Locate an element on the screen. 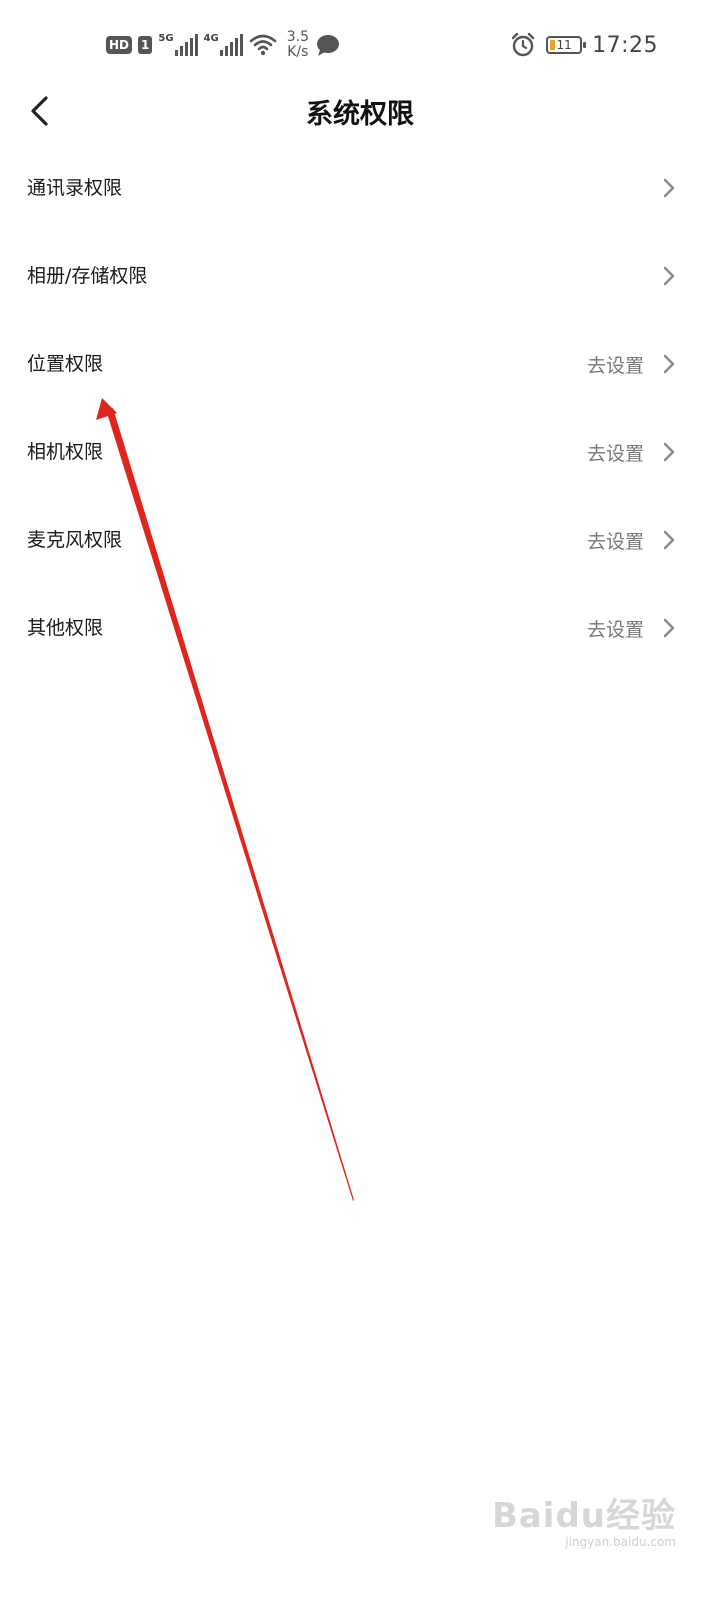 This screenshot has width=720, height=1600. watermark: Baidu经验 jingyan.baidu.com is located at coordinates (584, 1518).